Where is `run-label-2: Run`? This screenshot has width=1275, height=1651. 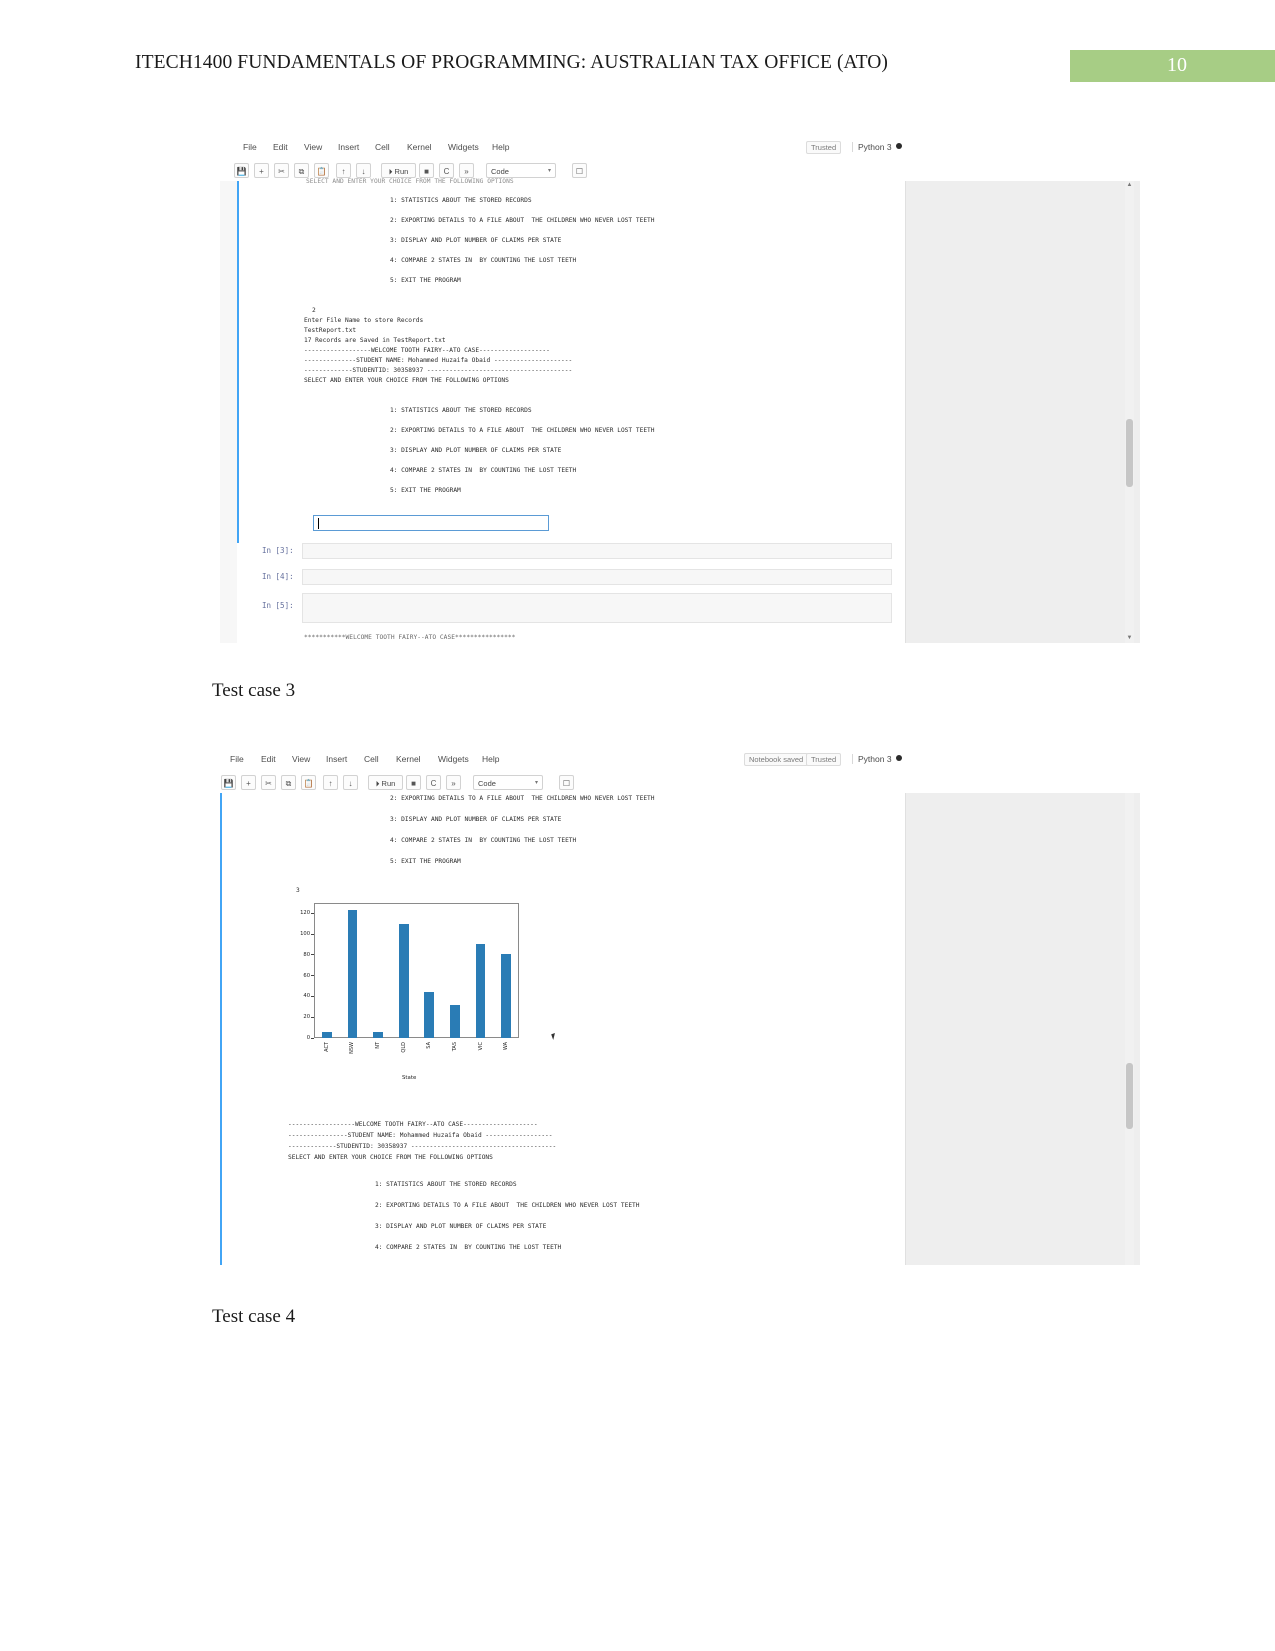 run-label-2: Run is located at coordinates (388, 783).